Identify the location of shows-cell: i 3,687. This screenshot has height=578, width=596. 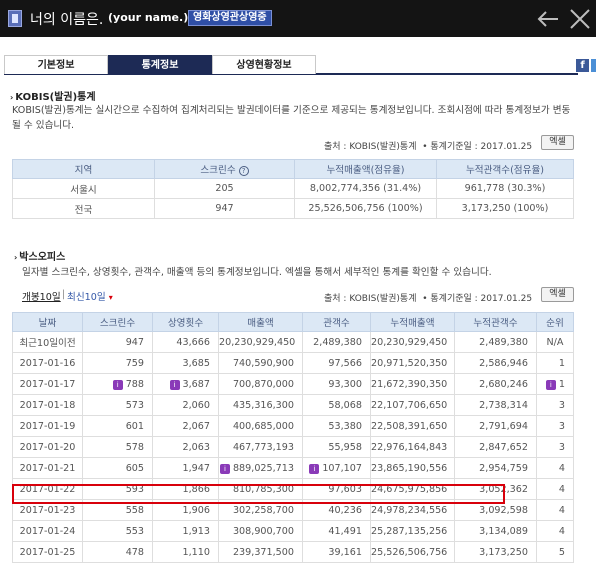
(185, 384).